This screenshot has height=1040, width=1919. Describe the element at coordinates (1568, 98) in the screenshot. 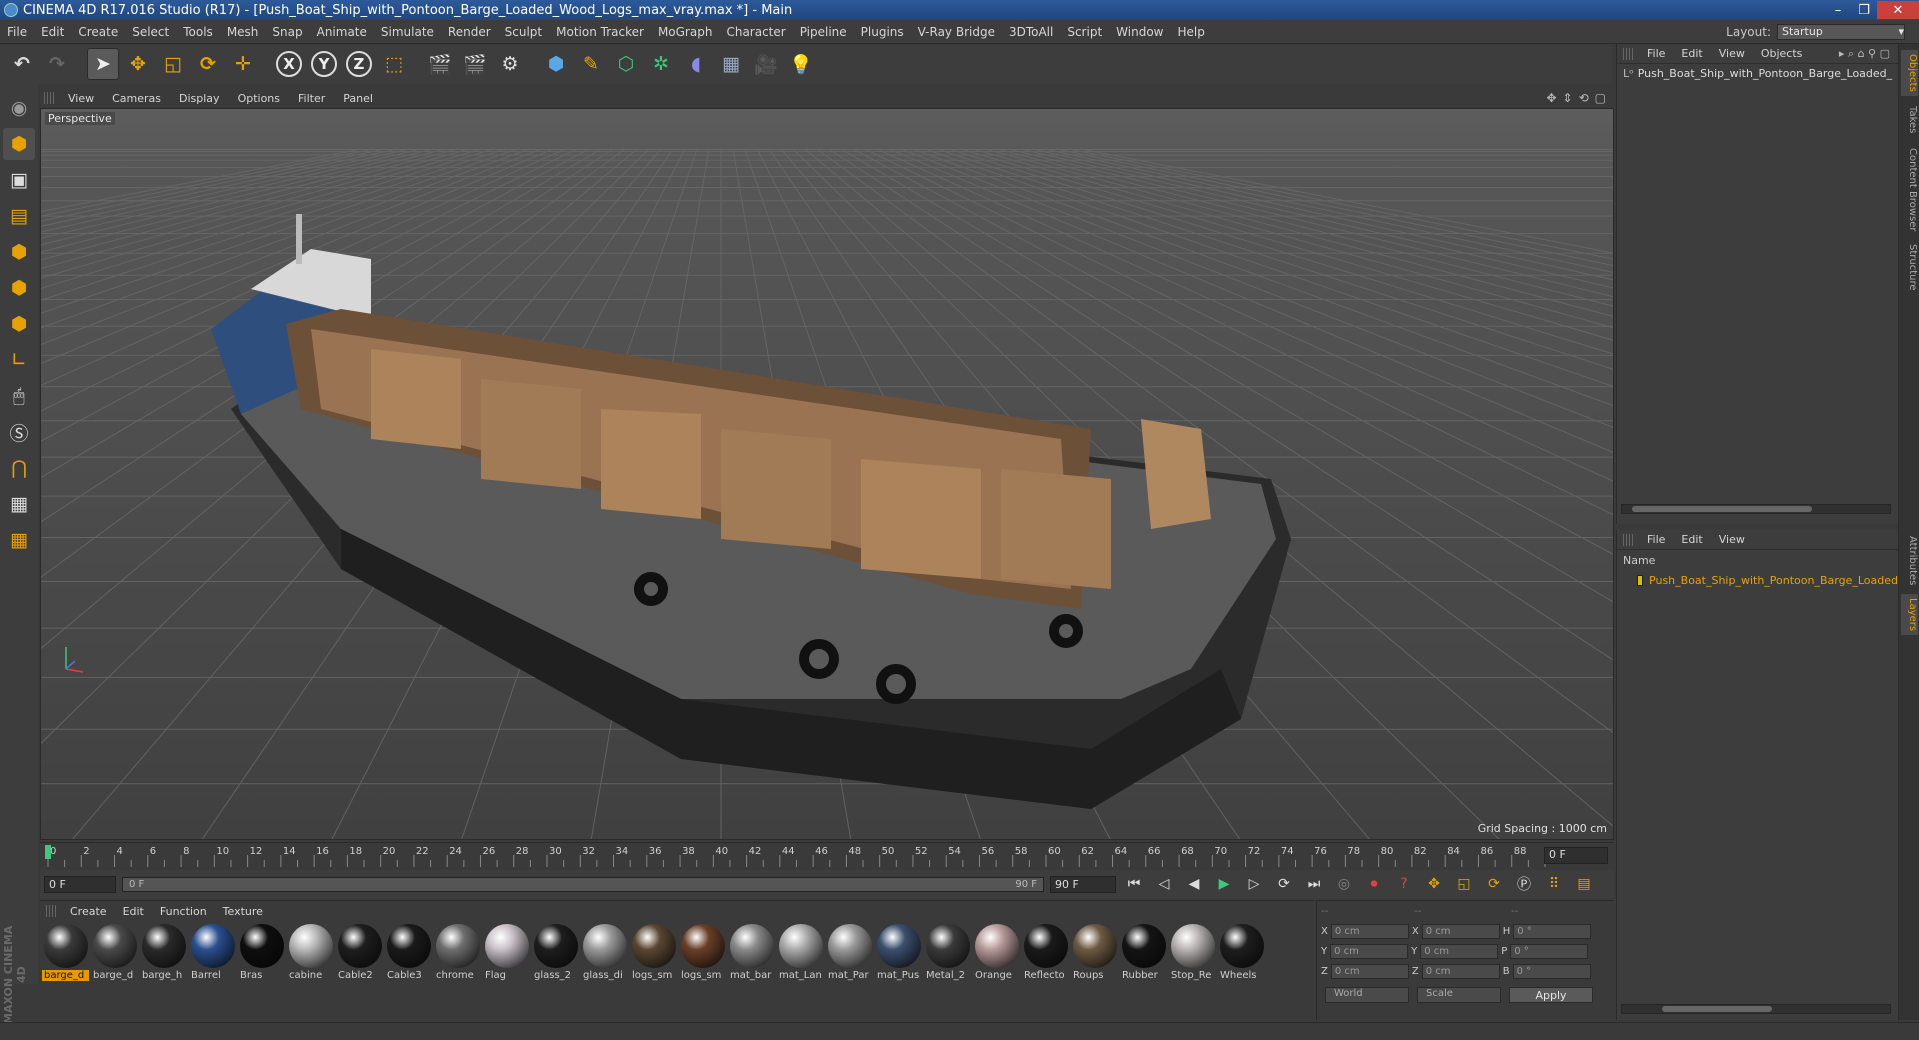

I see `zoom-view-icon: ⇕` at that location.